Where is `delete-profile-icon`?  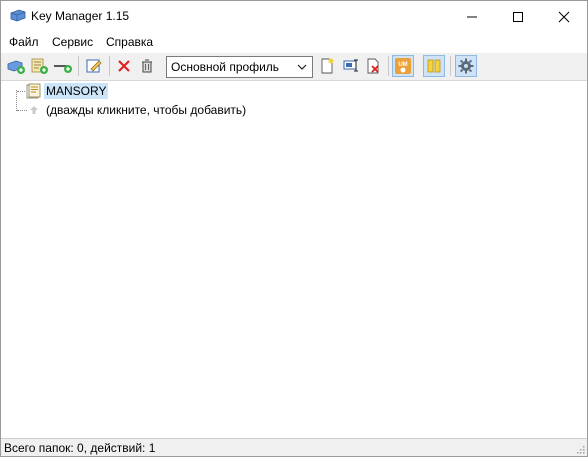
delete-profile-icon is located at coordinates (373, 66).